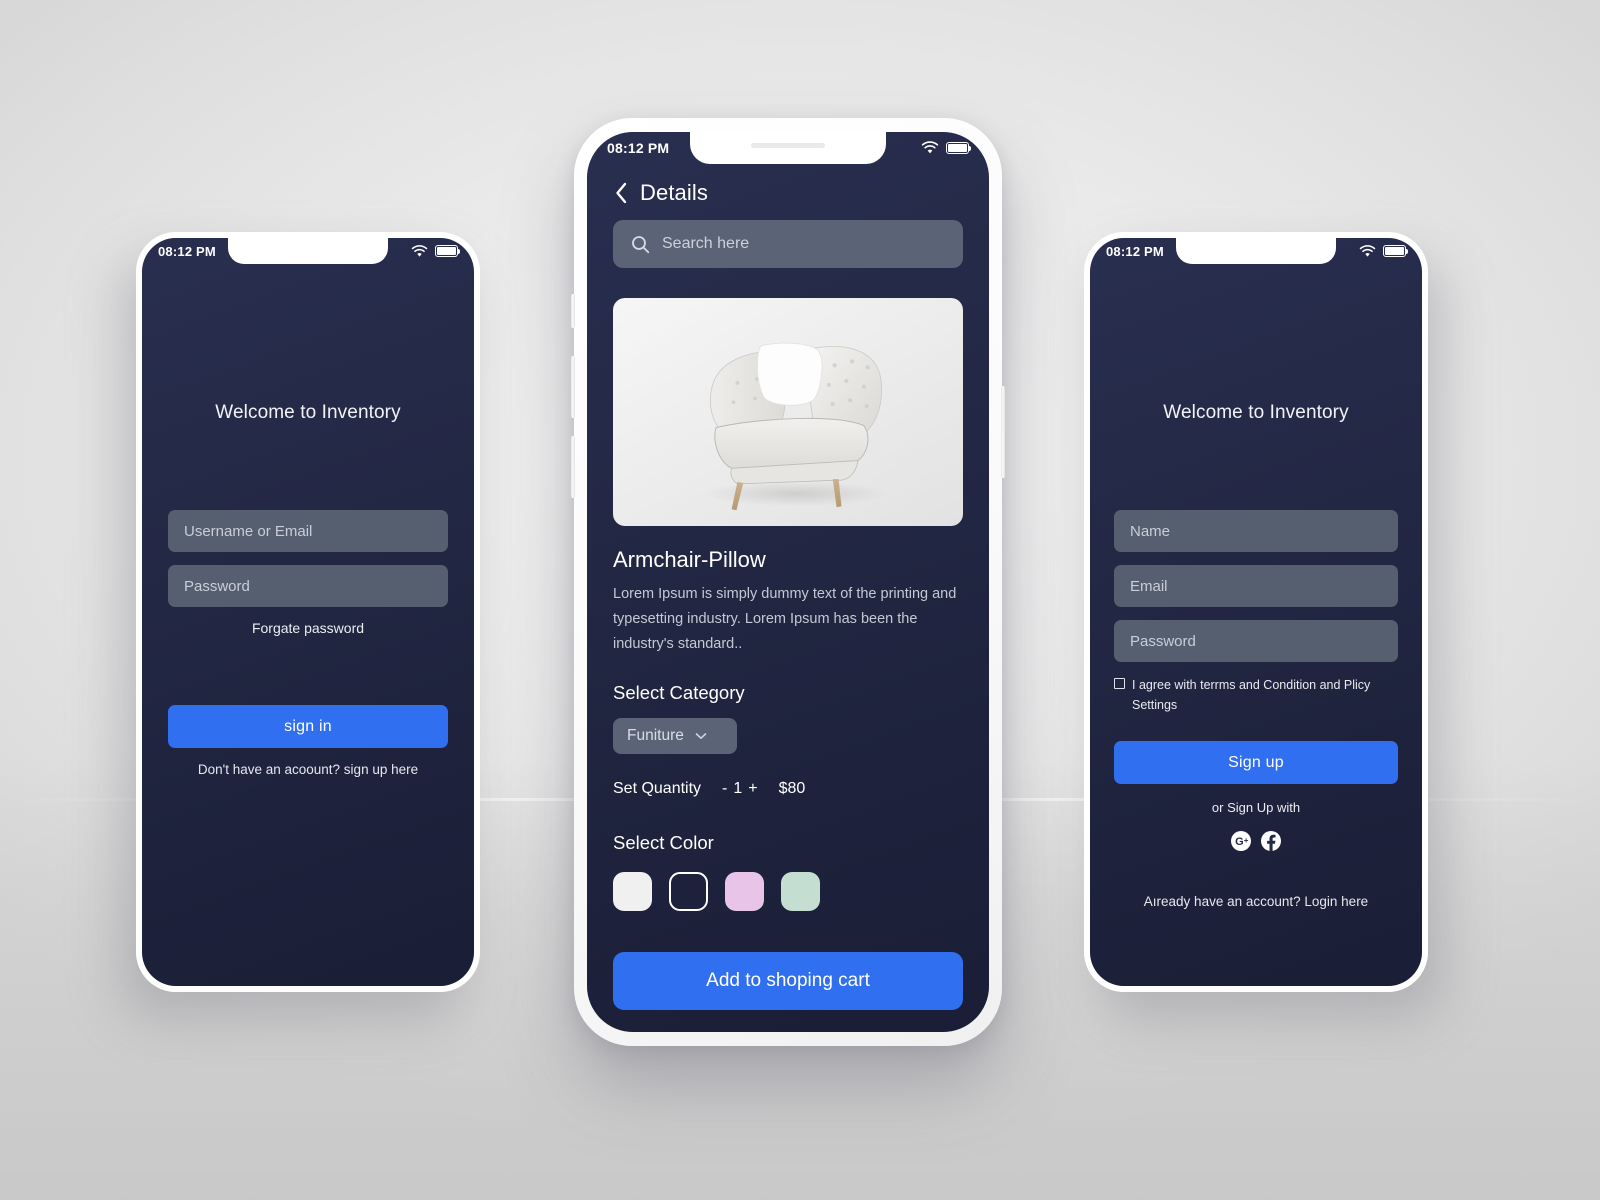  What do you see at coordinates (641, 244) in the screenshot?
I see `search-icon` at bounding box center [641, 244].